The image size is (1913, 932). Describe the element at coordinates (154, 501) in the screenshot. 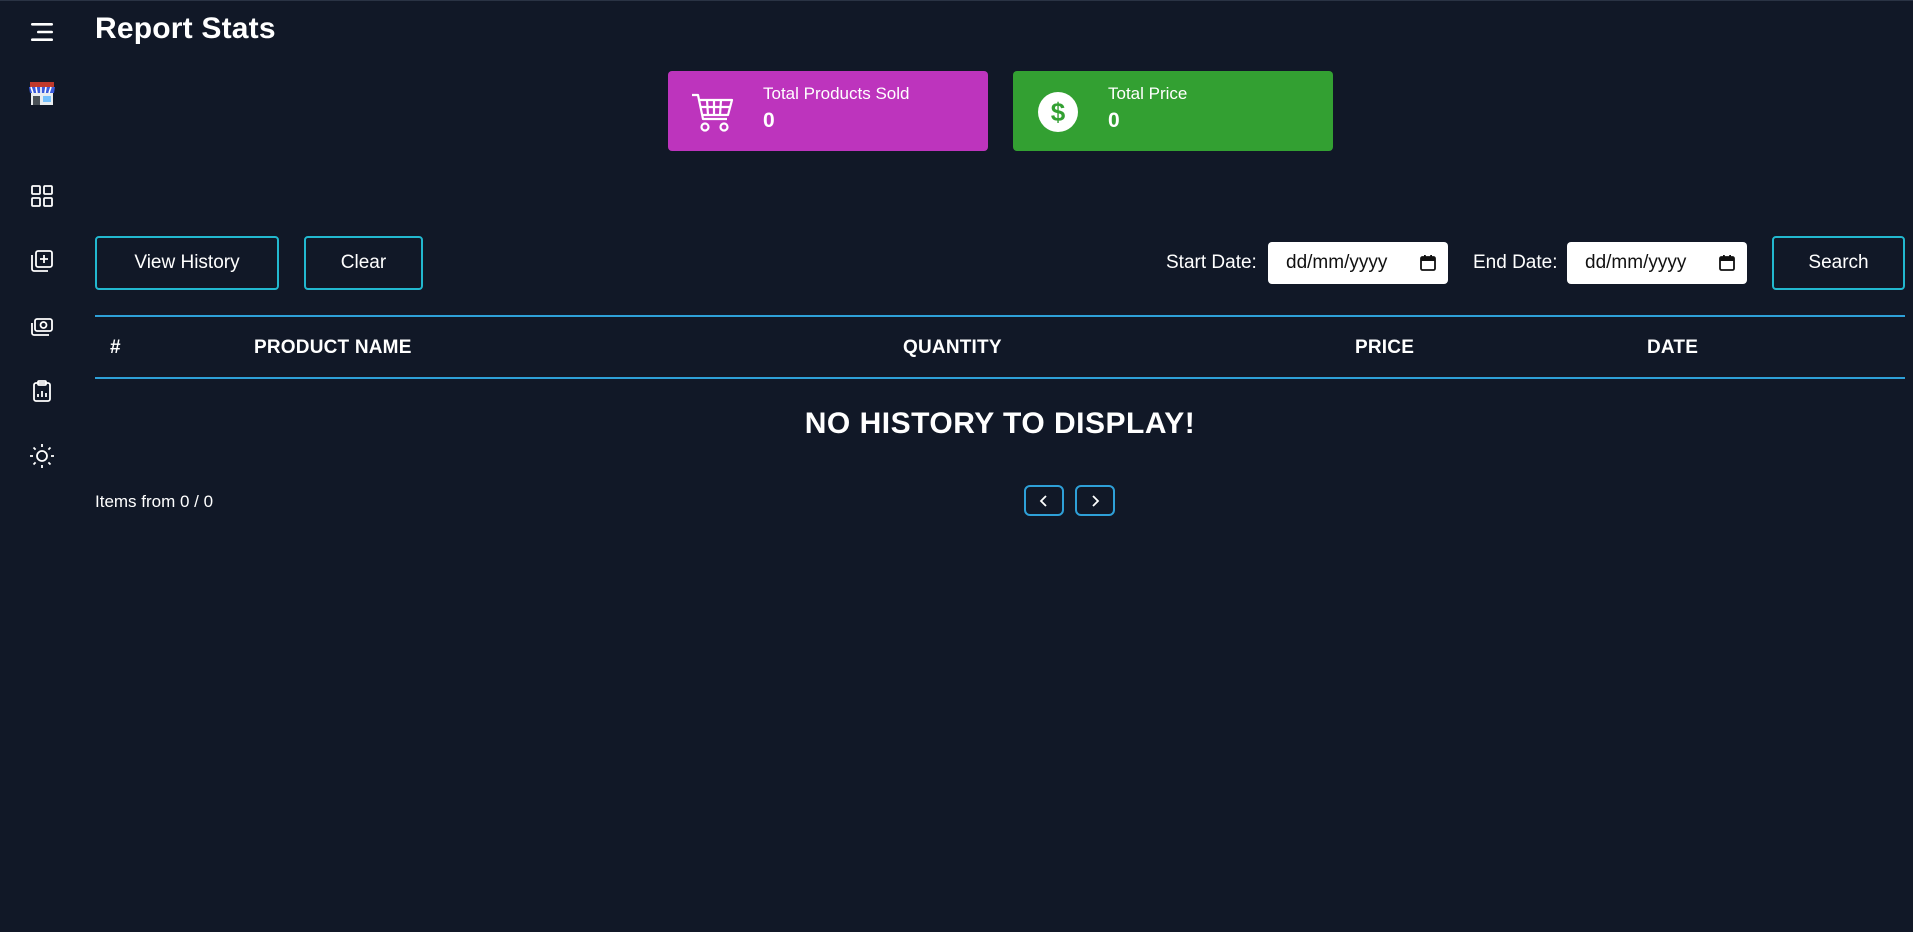

I see `items-count: Items from 0 / 0` at that location.